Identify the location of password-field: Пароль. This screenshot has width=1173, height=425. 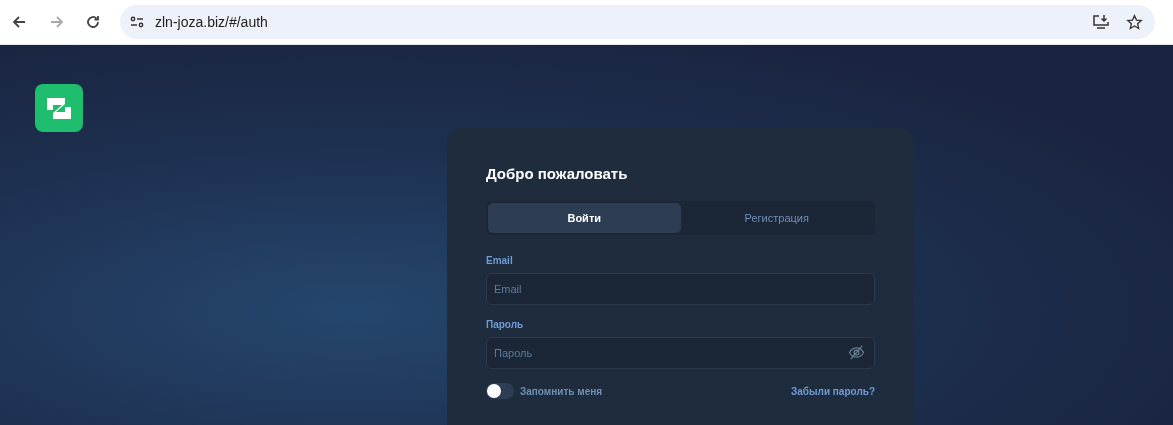
(680, 353).